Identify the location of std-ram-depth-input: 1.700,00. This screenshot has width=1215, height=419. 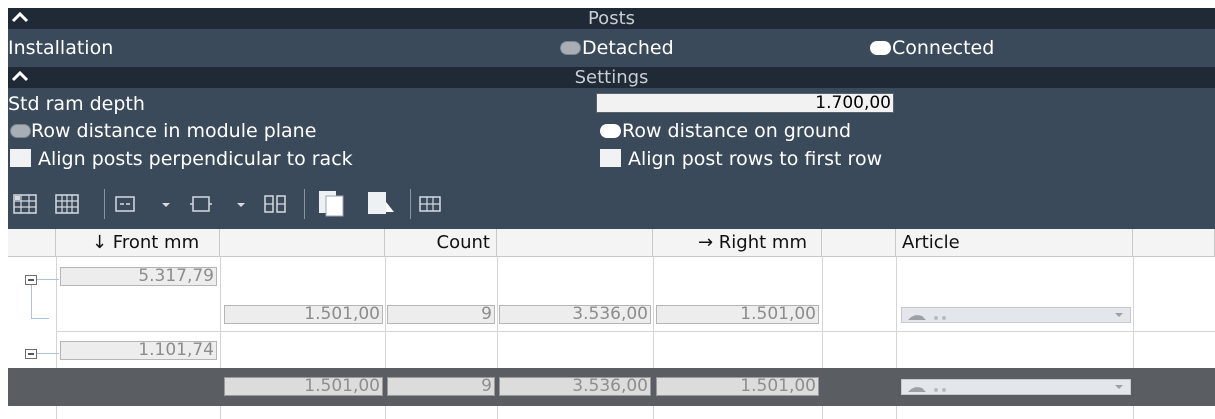
(745, 103).